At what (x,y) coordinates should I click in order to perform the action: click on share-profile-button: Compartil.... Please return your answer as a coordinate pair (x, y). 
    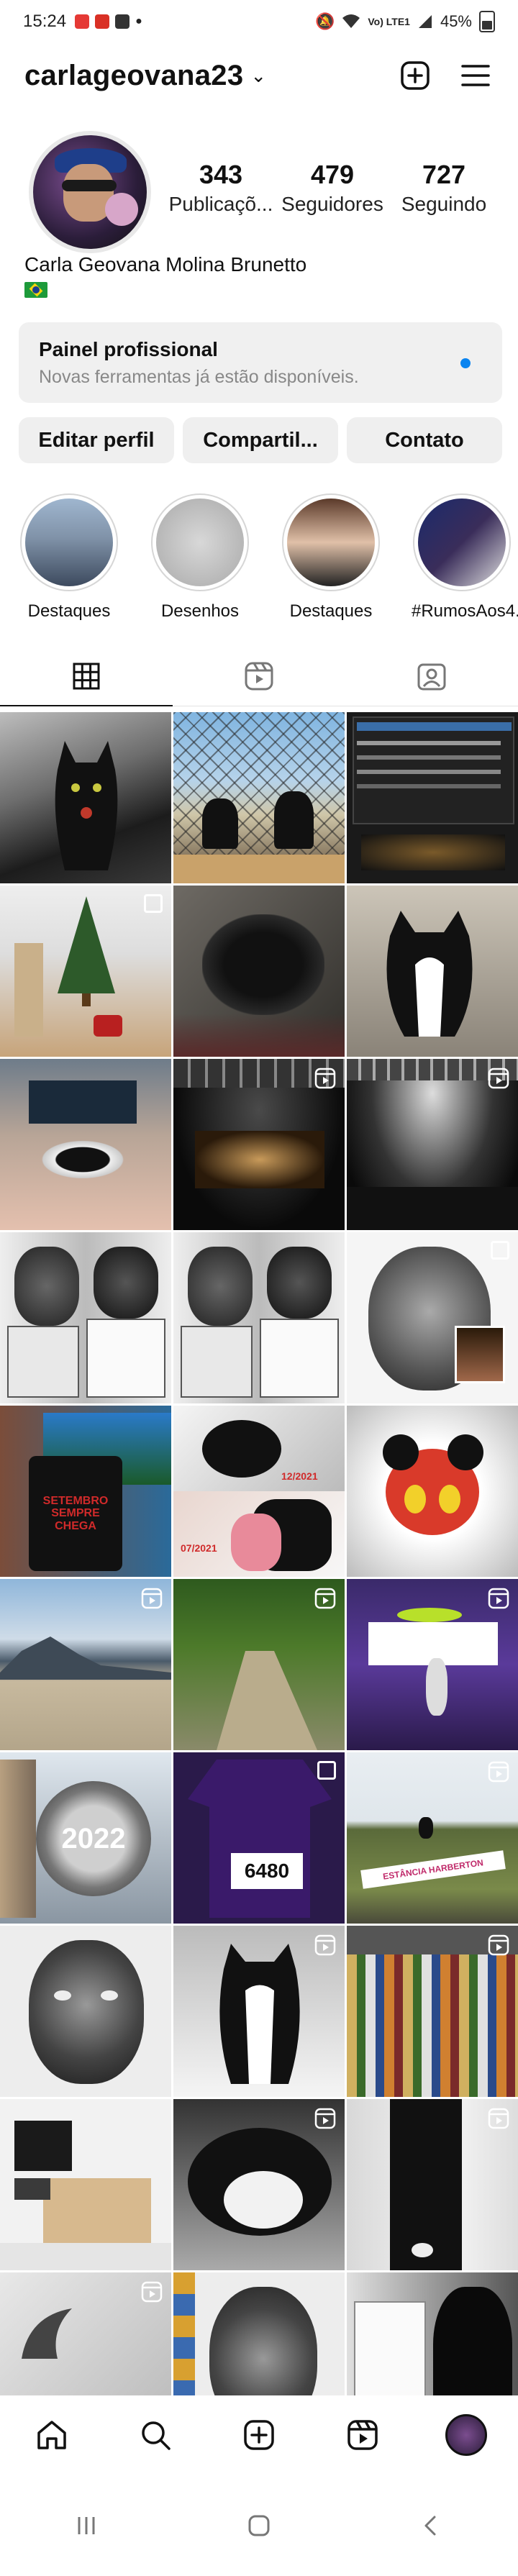
    Looking at the image, I should click on (260, 440).